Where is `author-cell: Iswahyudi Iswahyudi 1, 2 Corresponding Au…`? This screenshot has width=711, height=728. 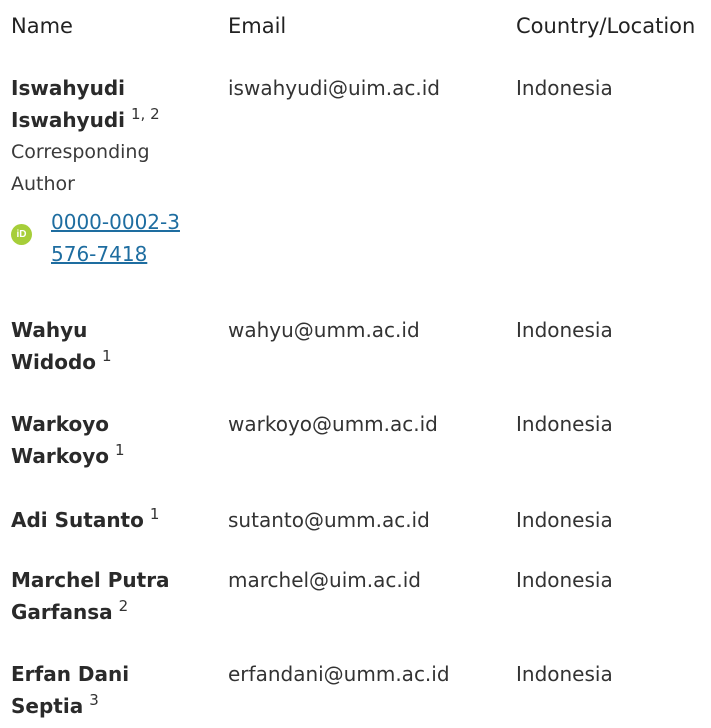
author-cell: Iswahyudi Iswahyudi 1, 2 Corresponding Au… is located at coordinates (119, 171).